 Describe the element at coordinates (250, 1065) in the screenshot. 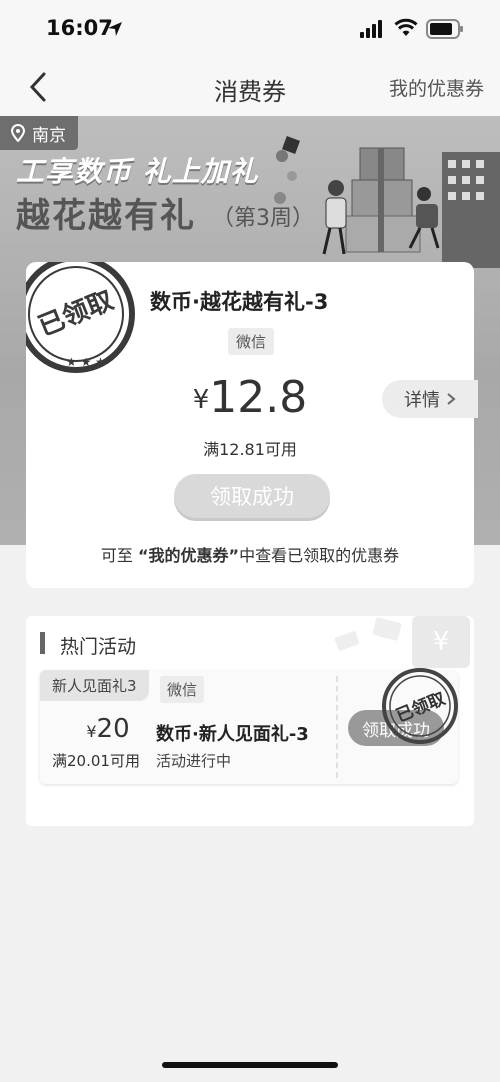

I see `home-indicator` at that location.